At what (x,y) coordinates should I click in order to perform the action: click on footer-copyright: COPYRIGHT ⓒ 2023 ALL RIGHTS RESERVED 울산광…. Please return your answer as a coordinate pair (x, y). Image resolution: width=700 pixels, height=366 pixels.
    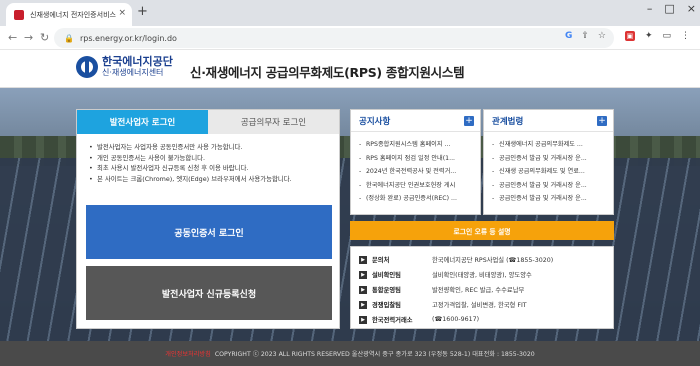
    Looking at the image, I should click on (374, 354).